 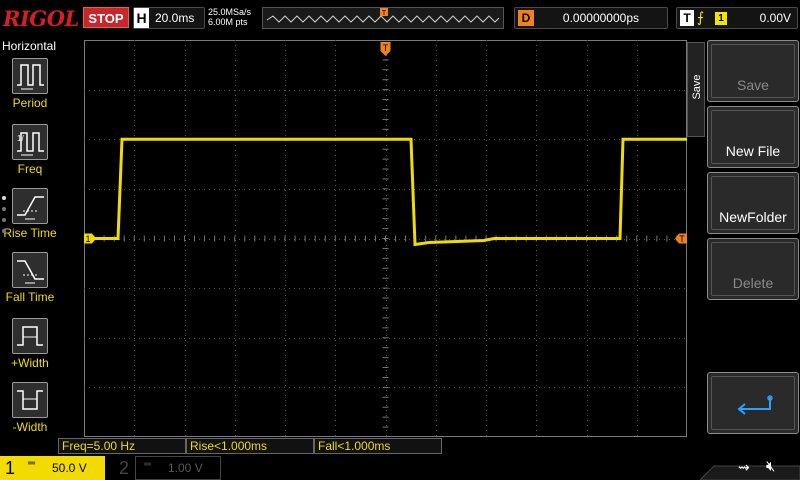 I want to click on save-menu-title: Save, so click(x=697, y=87).